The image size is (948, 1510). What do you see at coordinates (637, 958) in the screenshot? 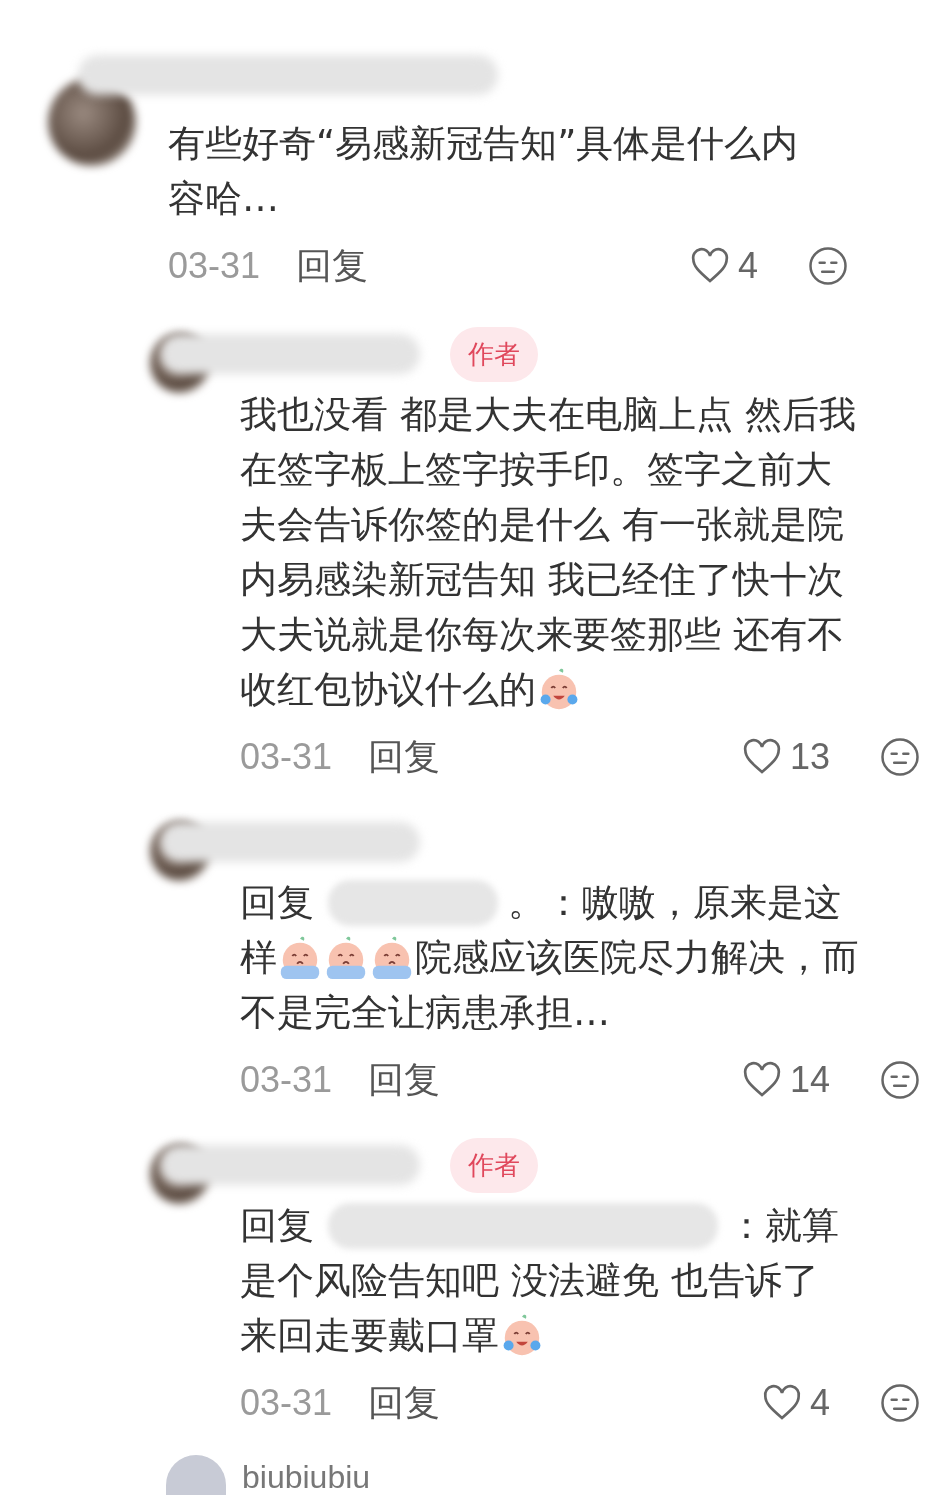
I see `comment-text: 院感应该医院尽力解决，而` at bounding box center [637, 958].